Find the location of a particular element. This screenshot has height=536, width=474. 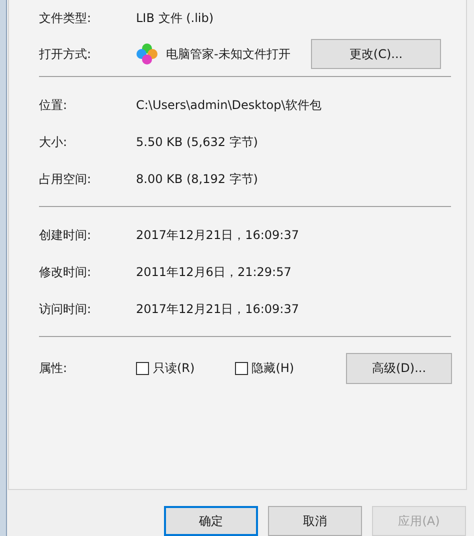

dialog-button: 取消 is located at coordinates (315, 521).